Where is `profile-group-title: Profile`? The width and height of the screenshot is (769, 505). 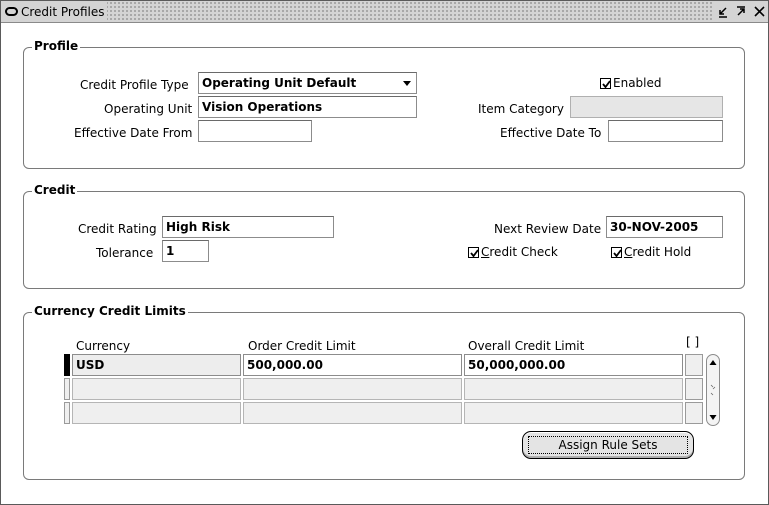
profile-group-title: Profile is located at coordinates (56, 46).